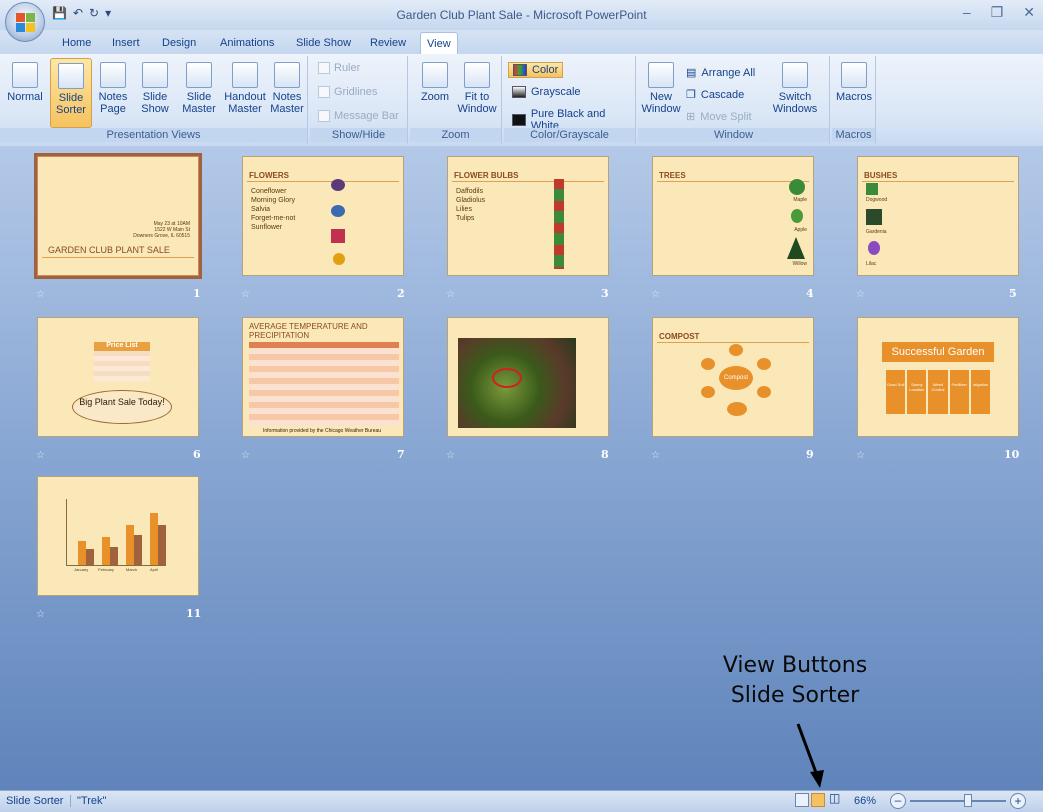 The width and height of the screenshot is (1043, 812). What do you see at coordinates (25, 93) in the screenshot?
I see `normal-view-button: Normal` at bounding box center [25, 93].